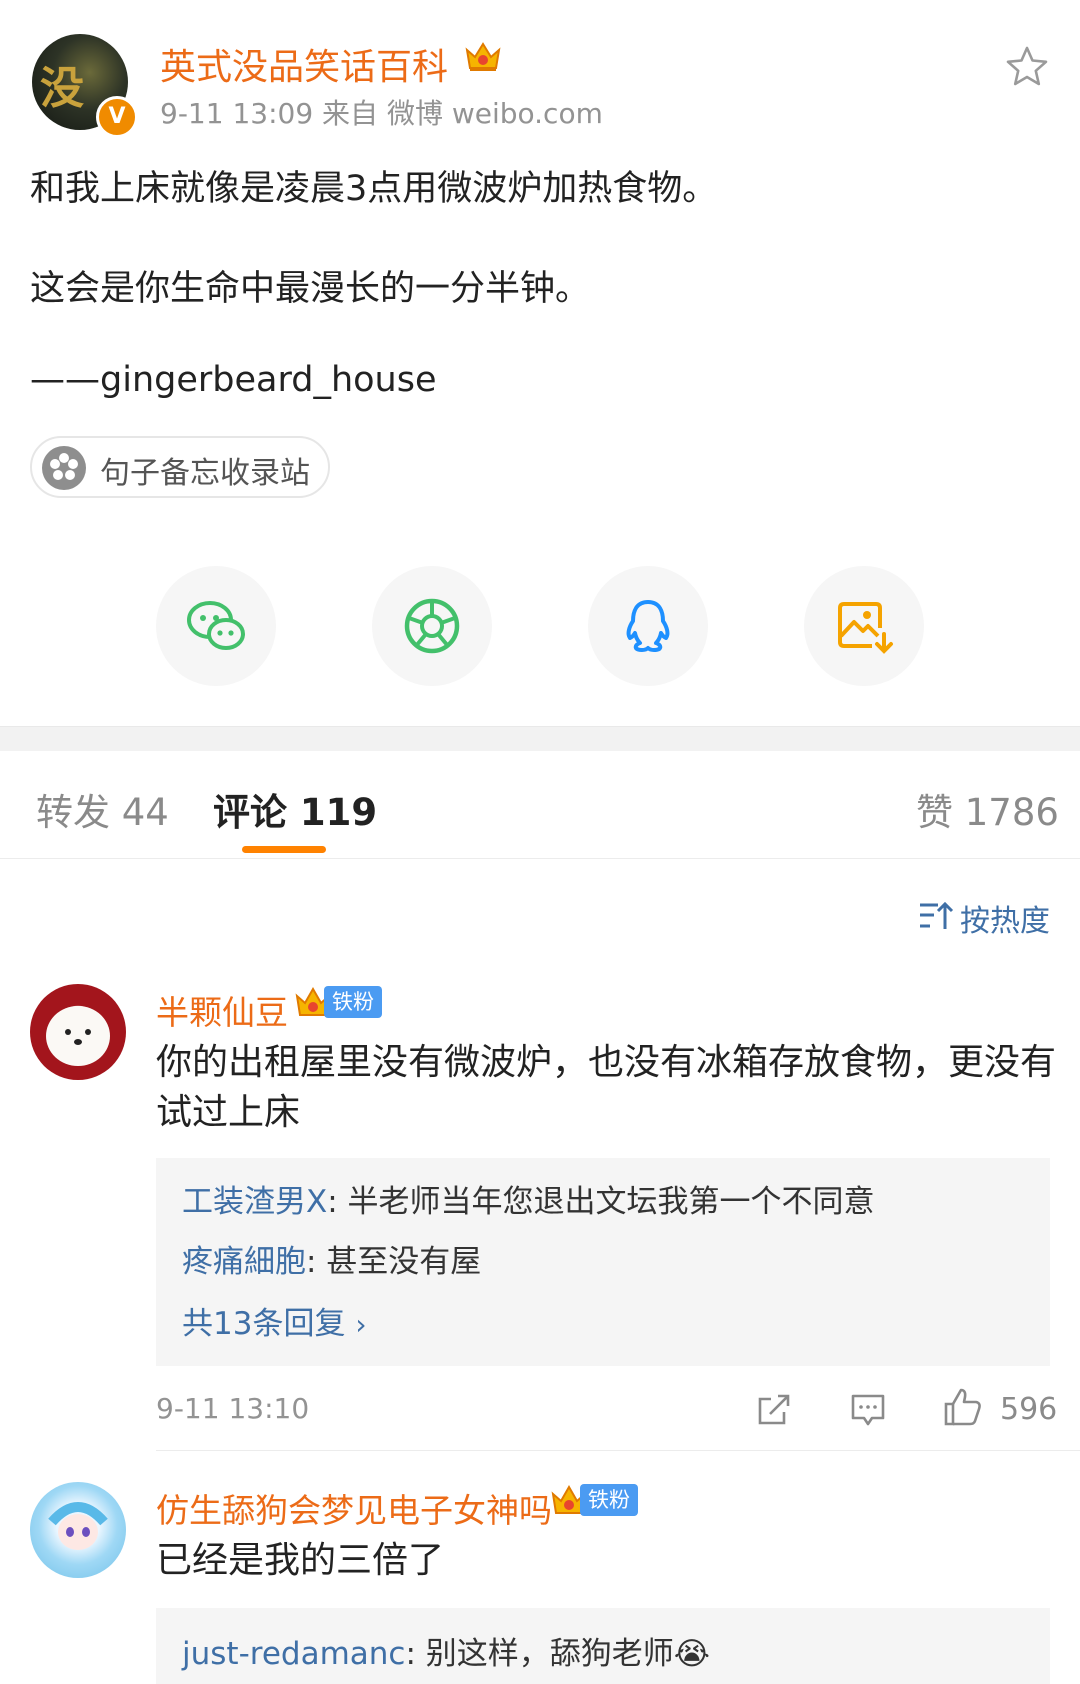 This screenshot has height=1684, width=1080. I want to click on share-wechat-button, so click(216, 626).